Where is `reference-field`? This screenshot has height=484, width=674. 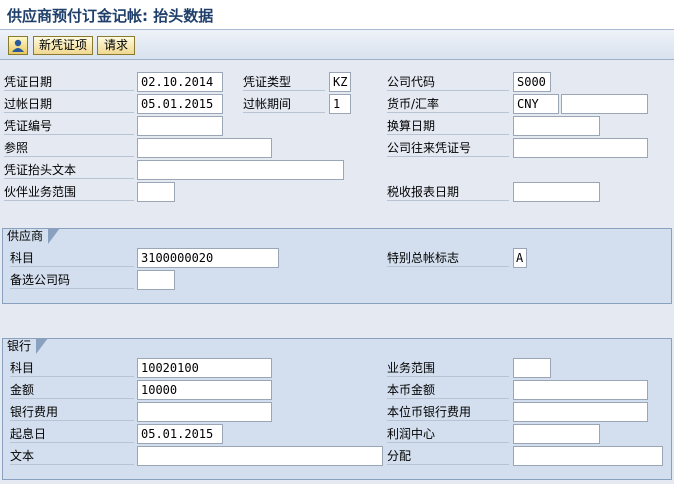 reference-field is located at coordinates (204, 148).